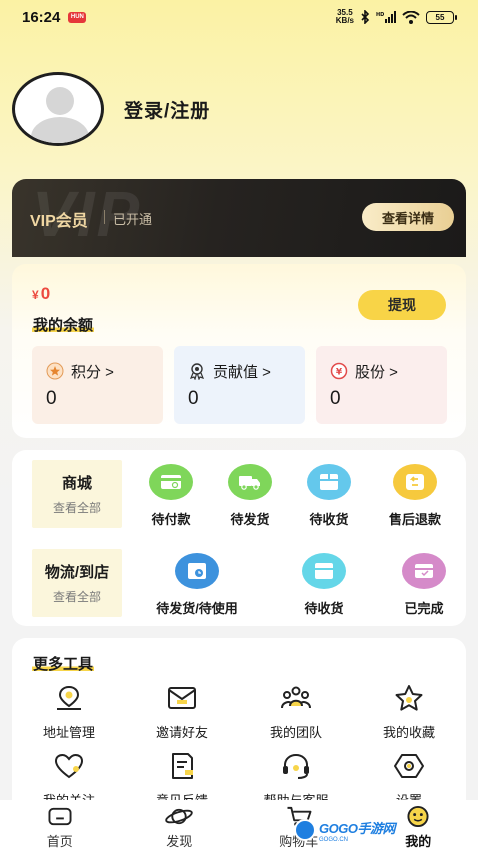 The width and height of the screenshot is (478, 850). Describe the element at coordinates (76, 597) in the screenshot. I see `logistics-subtitle: 查看全部` at that location.